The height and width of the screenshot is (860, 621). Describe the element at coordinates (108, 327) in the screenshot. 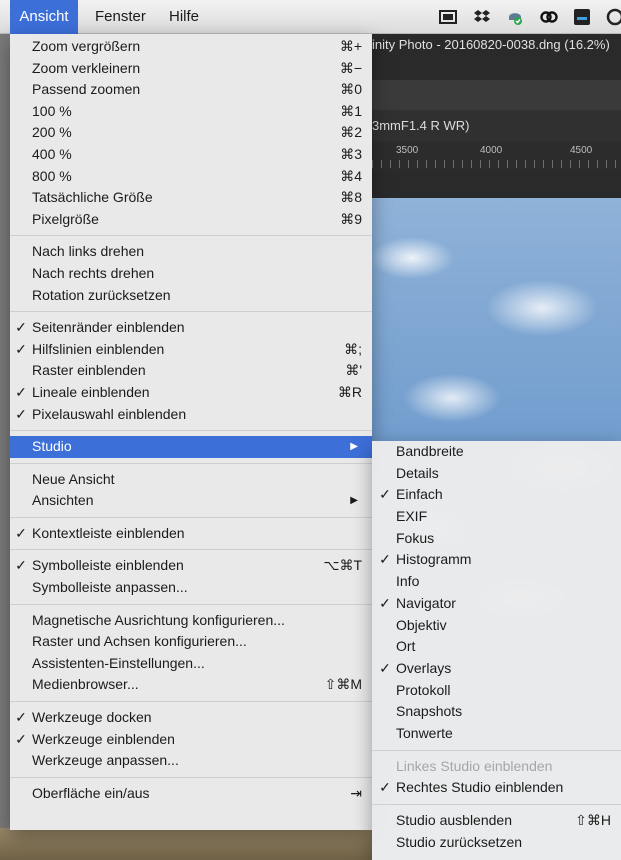

I see `menu-item-label: Seitenränder einblenden` at that location.